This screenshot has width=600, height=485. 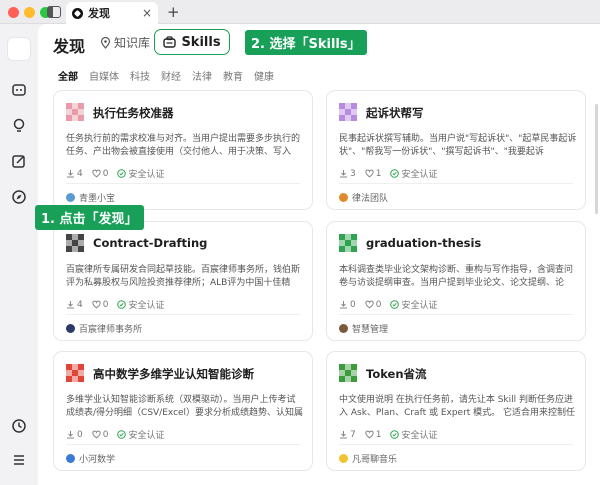 What do you see at coordinates (353, 434) in the screenshot?
I see `download-value: 7` at bounding box center [353, 434].